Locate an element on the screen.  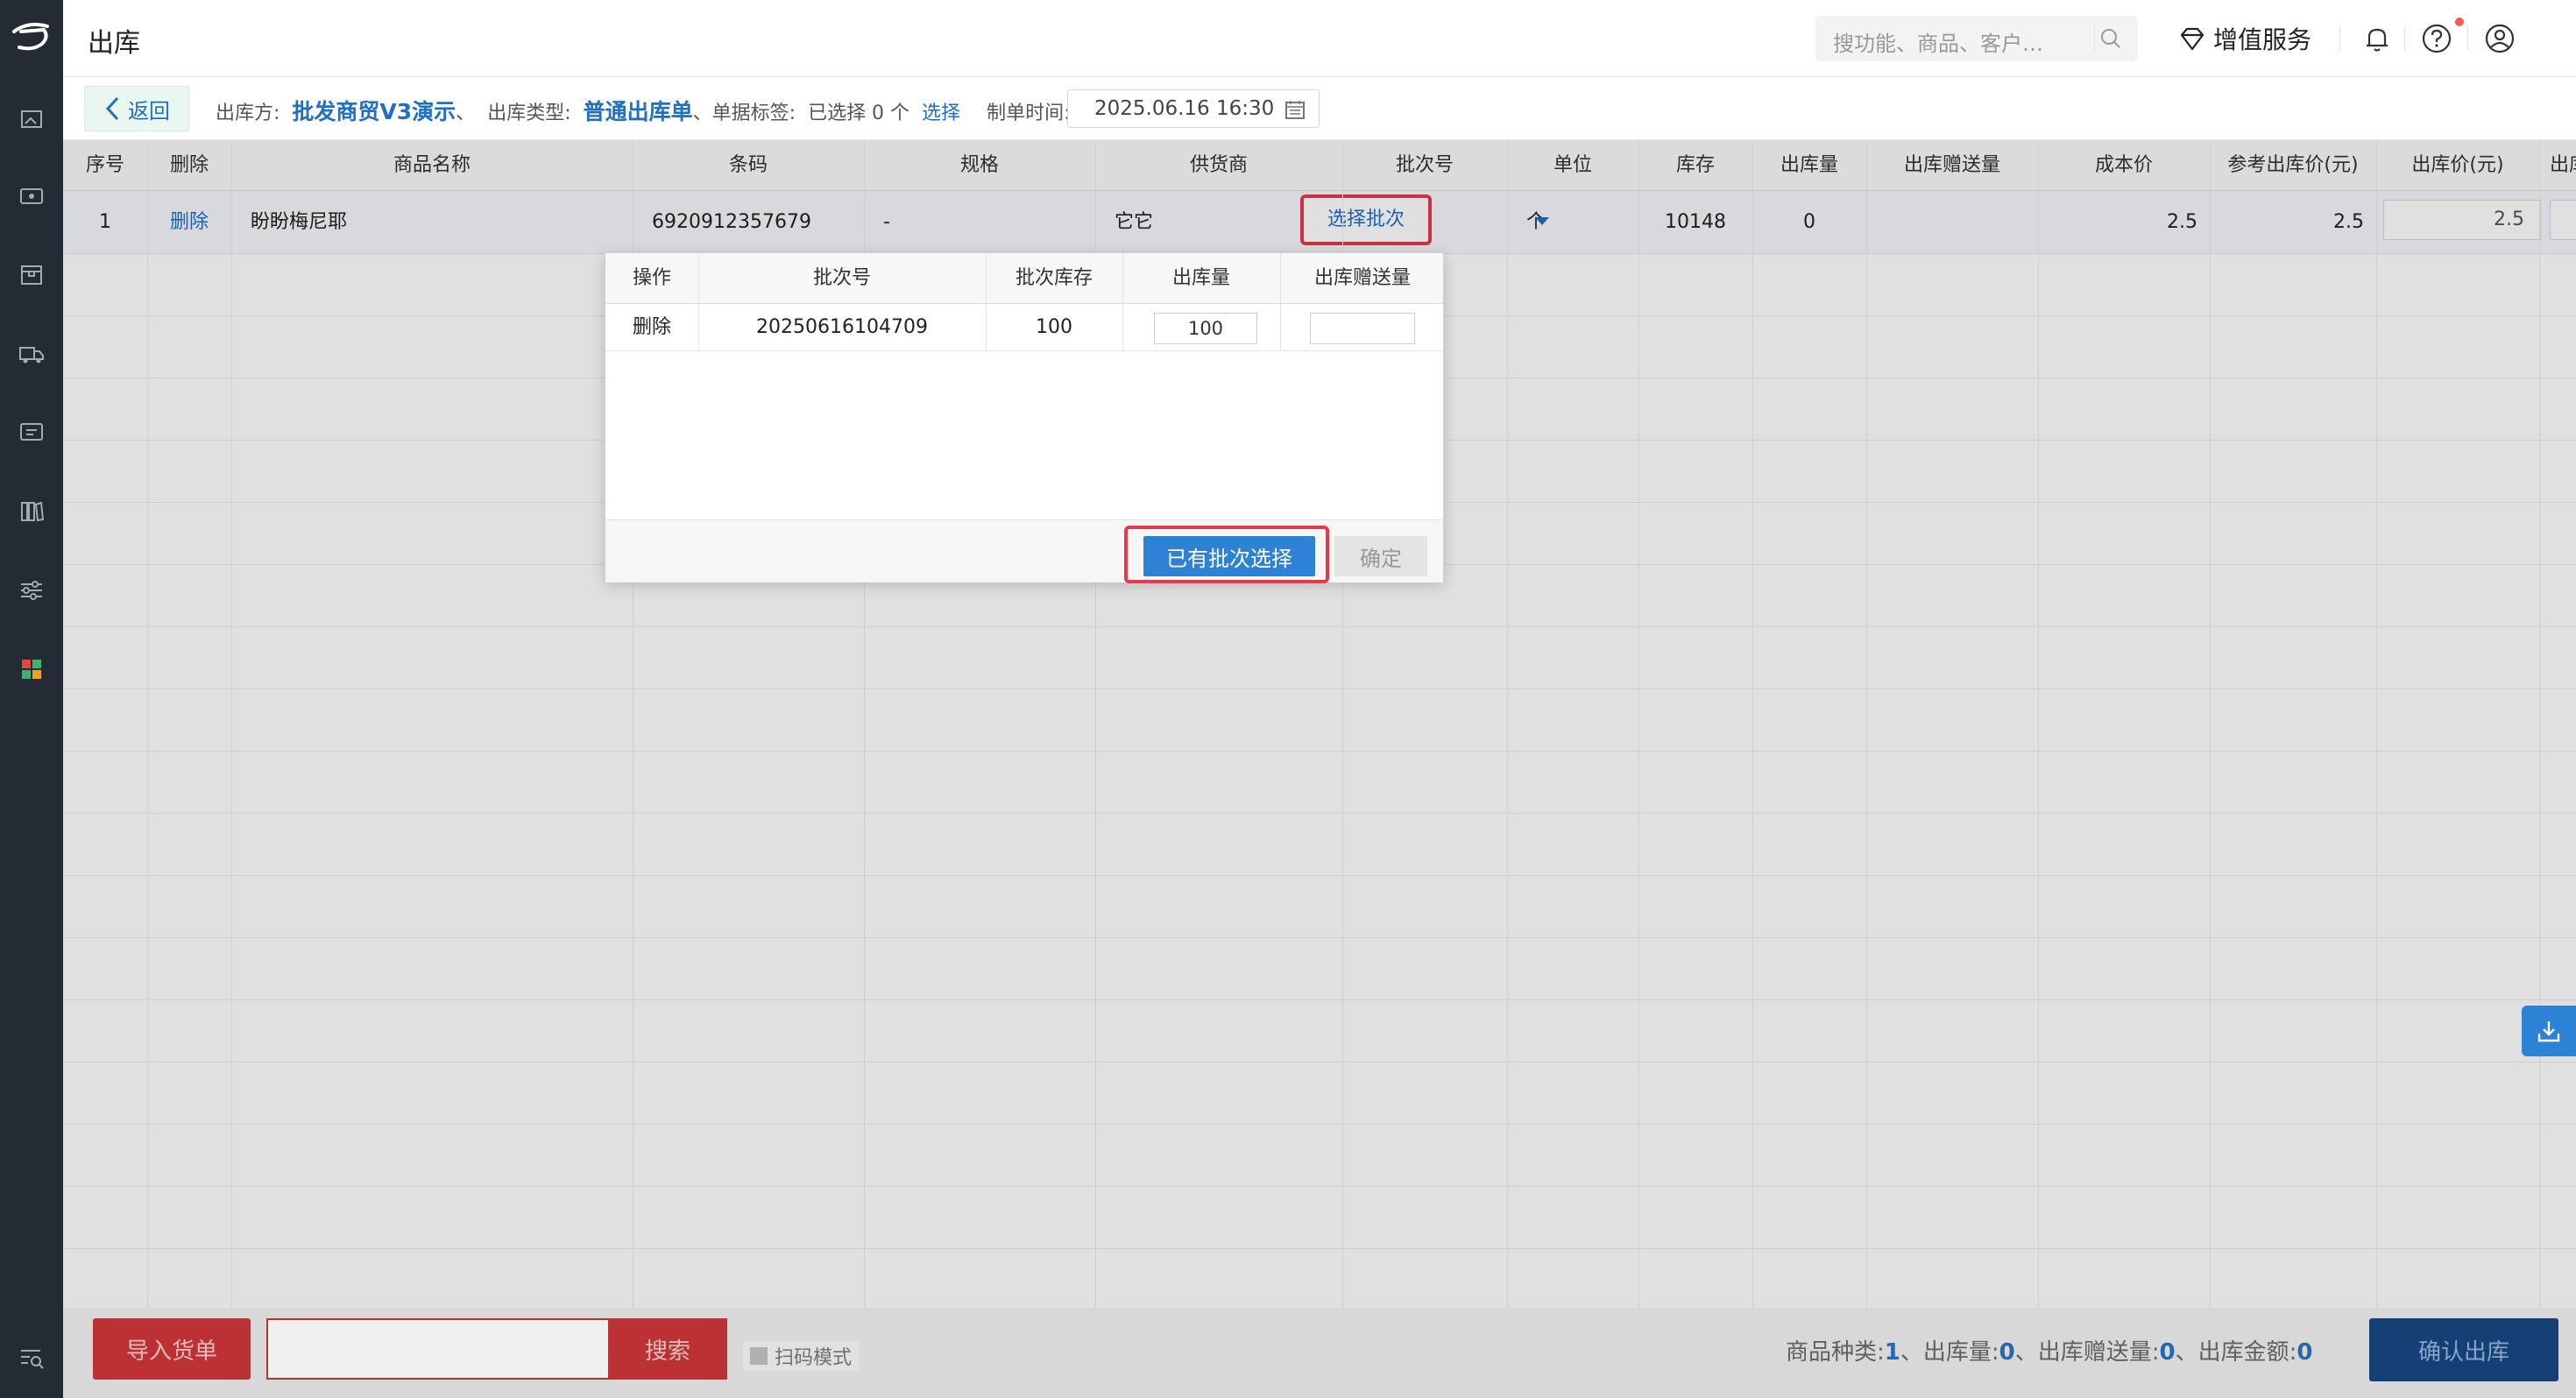
help-icon is located at coordinates (2436, 38).